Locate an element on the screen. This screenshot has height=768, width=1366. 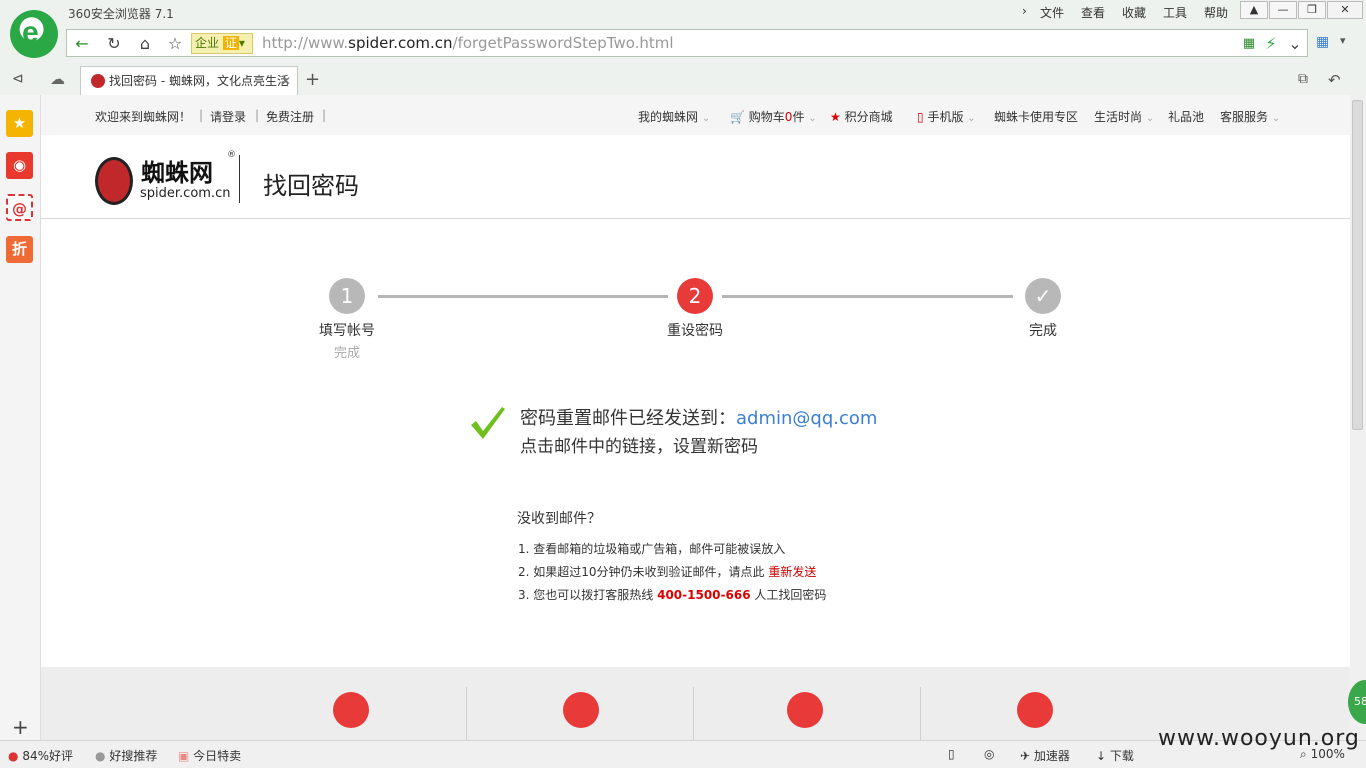
new-tab-button: + is located at coordinates (312, 79).